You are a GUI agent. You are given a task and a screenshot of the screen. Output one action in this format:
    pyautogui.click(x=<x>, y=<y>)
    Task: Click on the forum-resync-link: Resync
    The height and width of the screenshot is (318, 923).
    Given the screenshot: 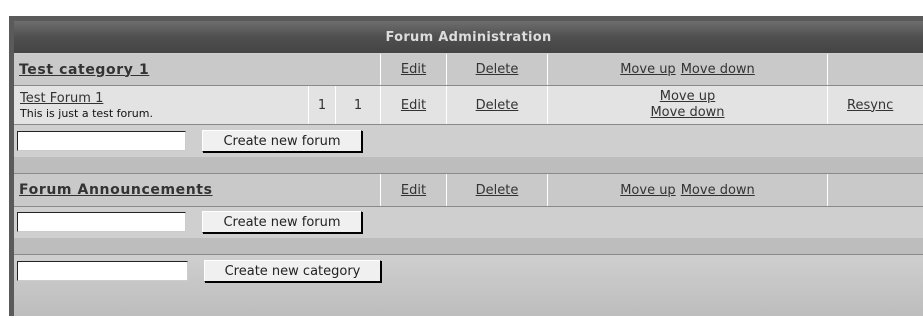 What is the action you would take?
    pyautogui.click(x=870, y=105)
    